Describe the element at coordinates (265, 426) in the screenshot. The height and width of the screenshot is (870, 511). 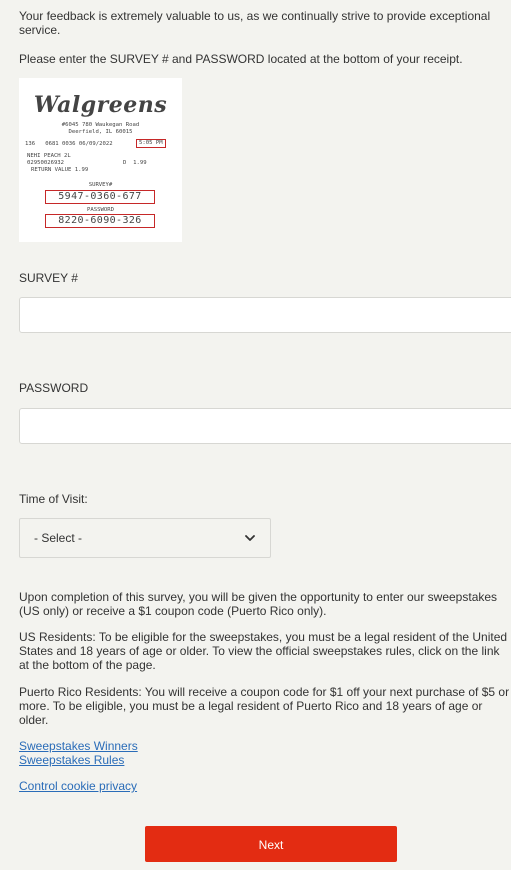
I see `password-input` at that location.